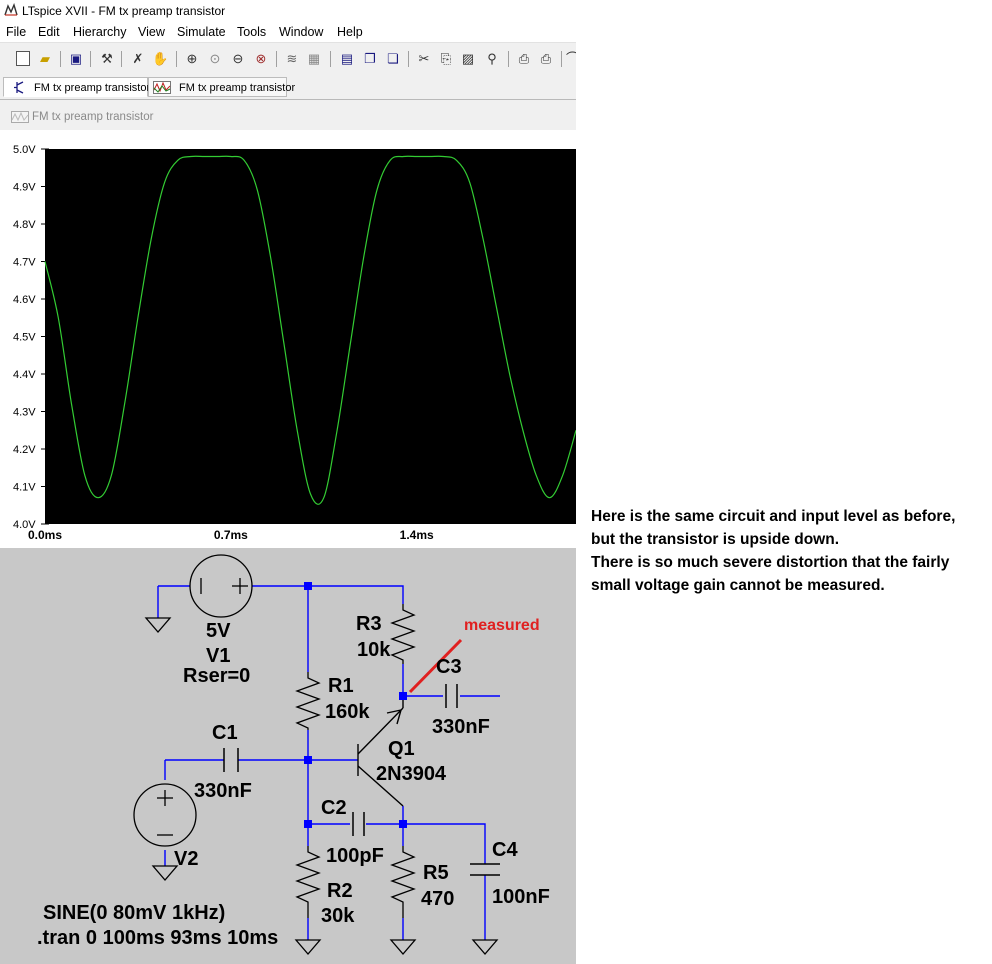 The image size is (992, 964). I want to click on run-icon: ✗, so click(138, 59).